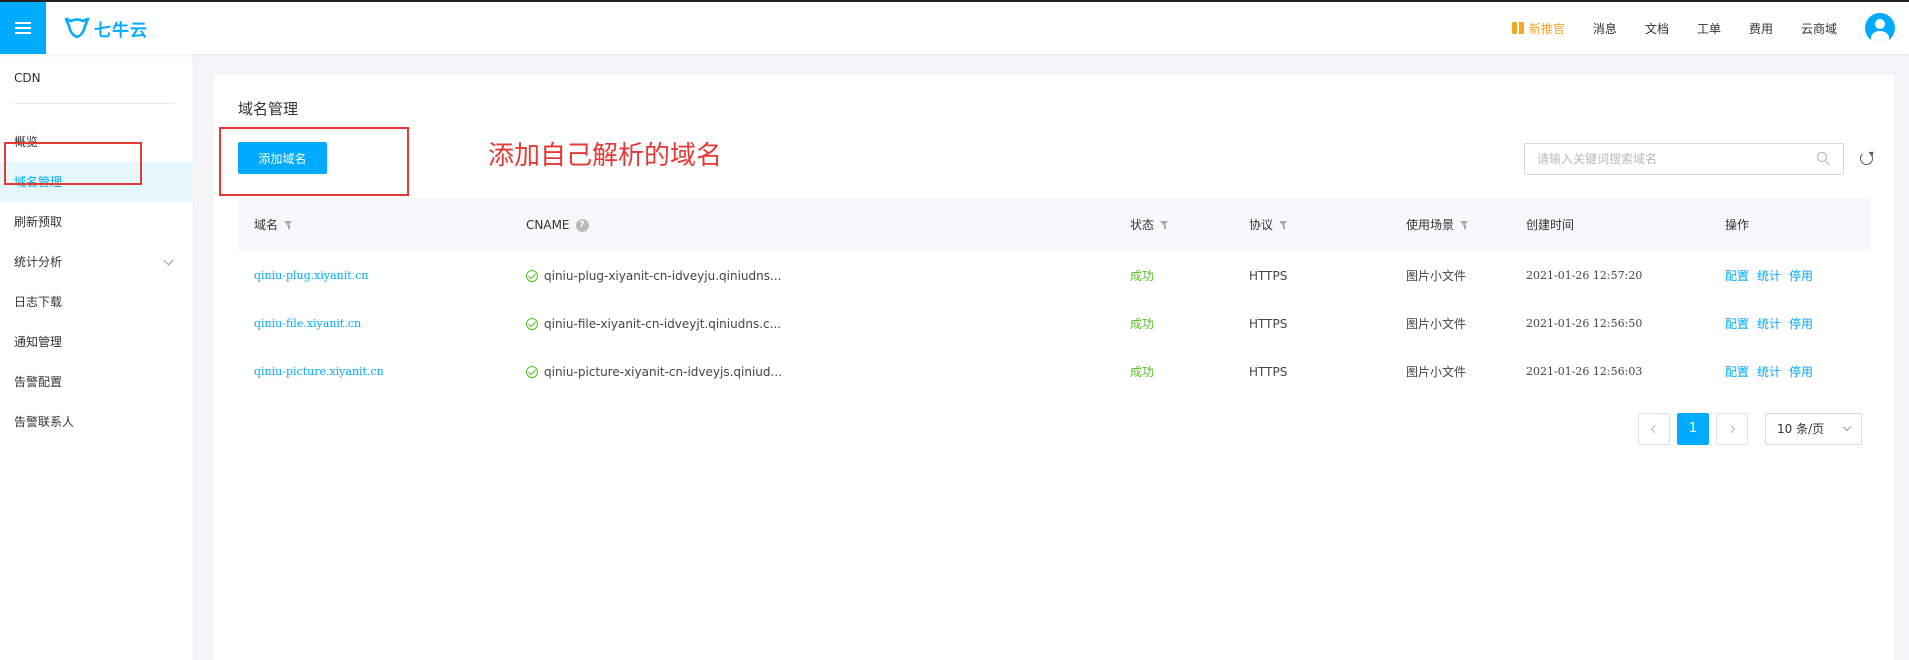 The width and height of the screenshot is (1909, 660). I want to click on sidebar-item-domain-management: 域名管理, so click(97, 182).